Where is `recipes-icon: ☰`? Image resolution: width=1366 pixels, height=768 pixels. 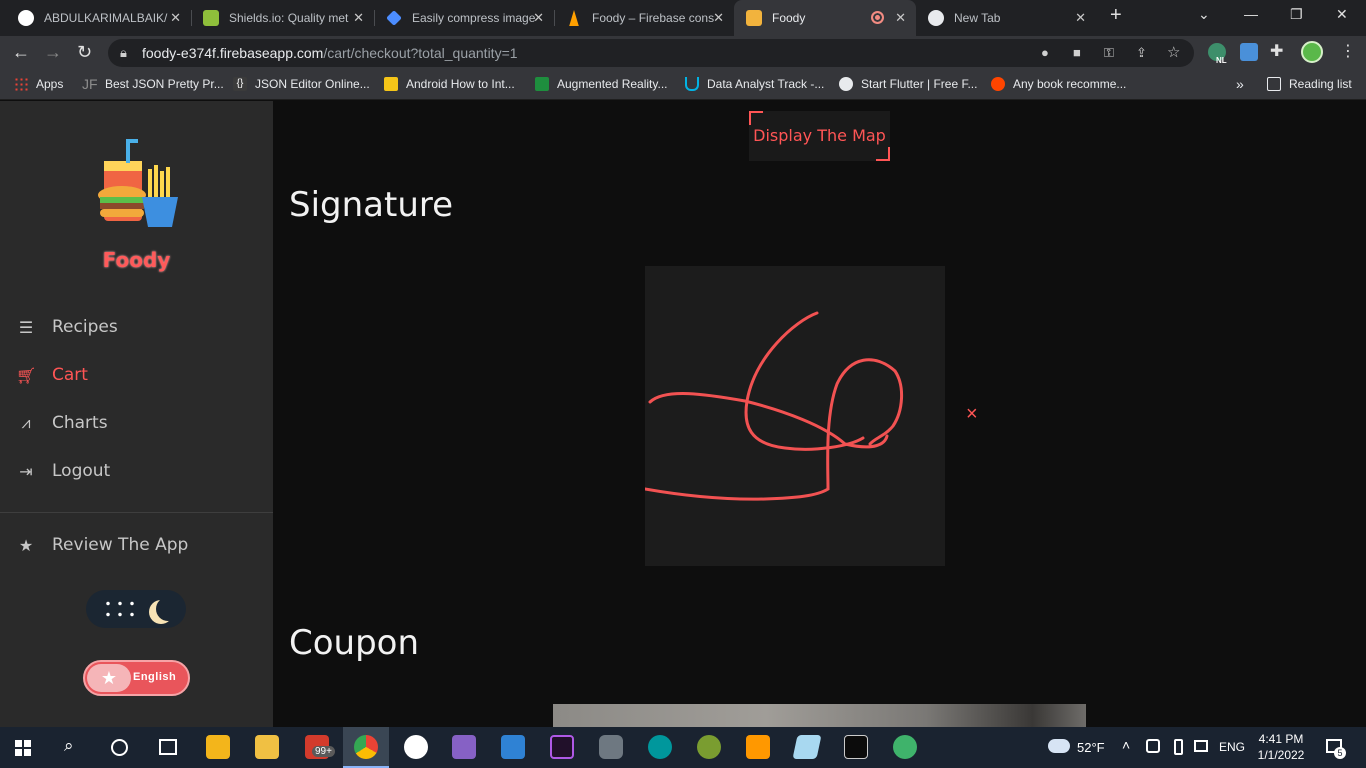 recipes-icon: ☰ is located at coordinates (26, 327).